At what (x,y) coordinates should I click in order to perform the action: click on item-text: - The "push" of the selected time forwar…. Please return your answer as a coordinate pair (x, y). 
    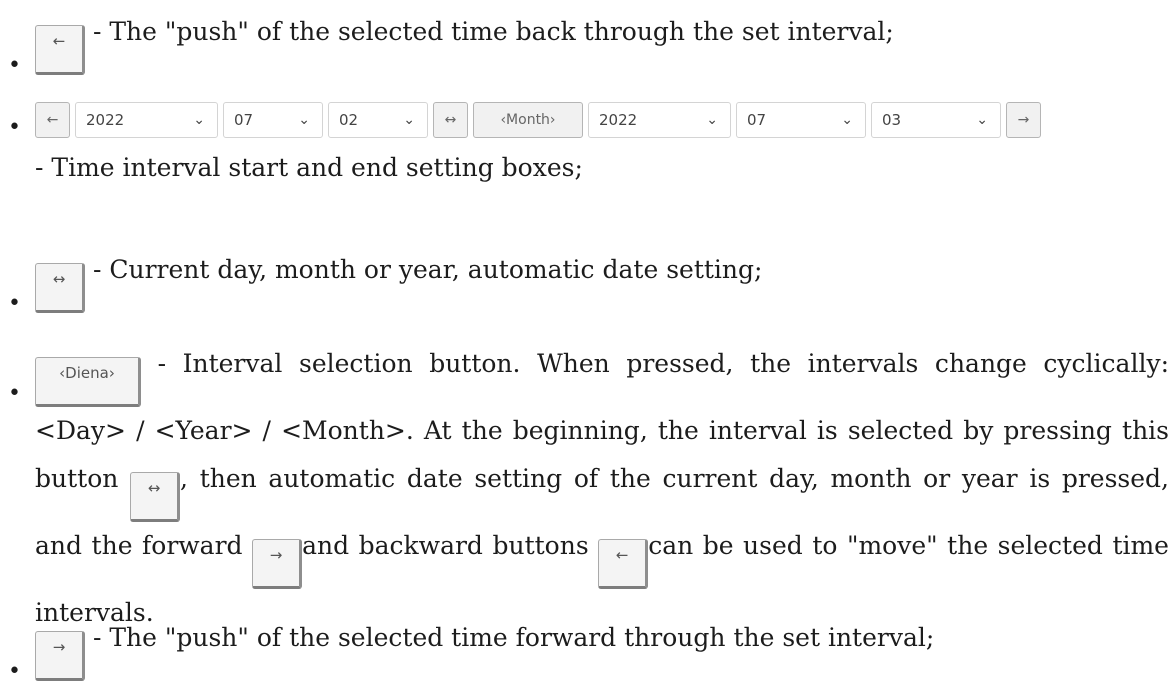
    Looking at the image, I should click on (510, 637).